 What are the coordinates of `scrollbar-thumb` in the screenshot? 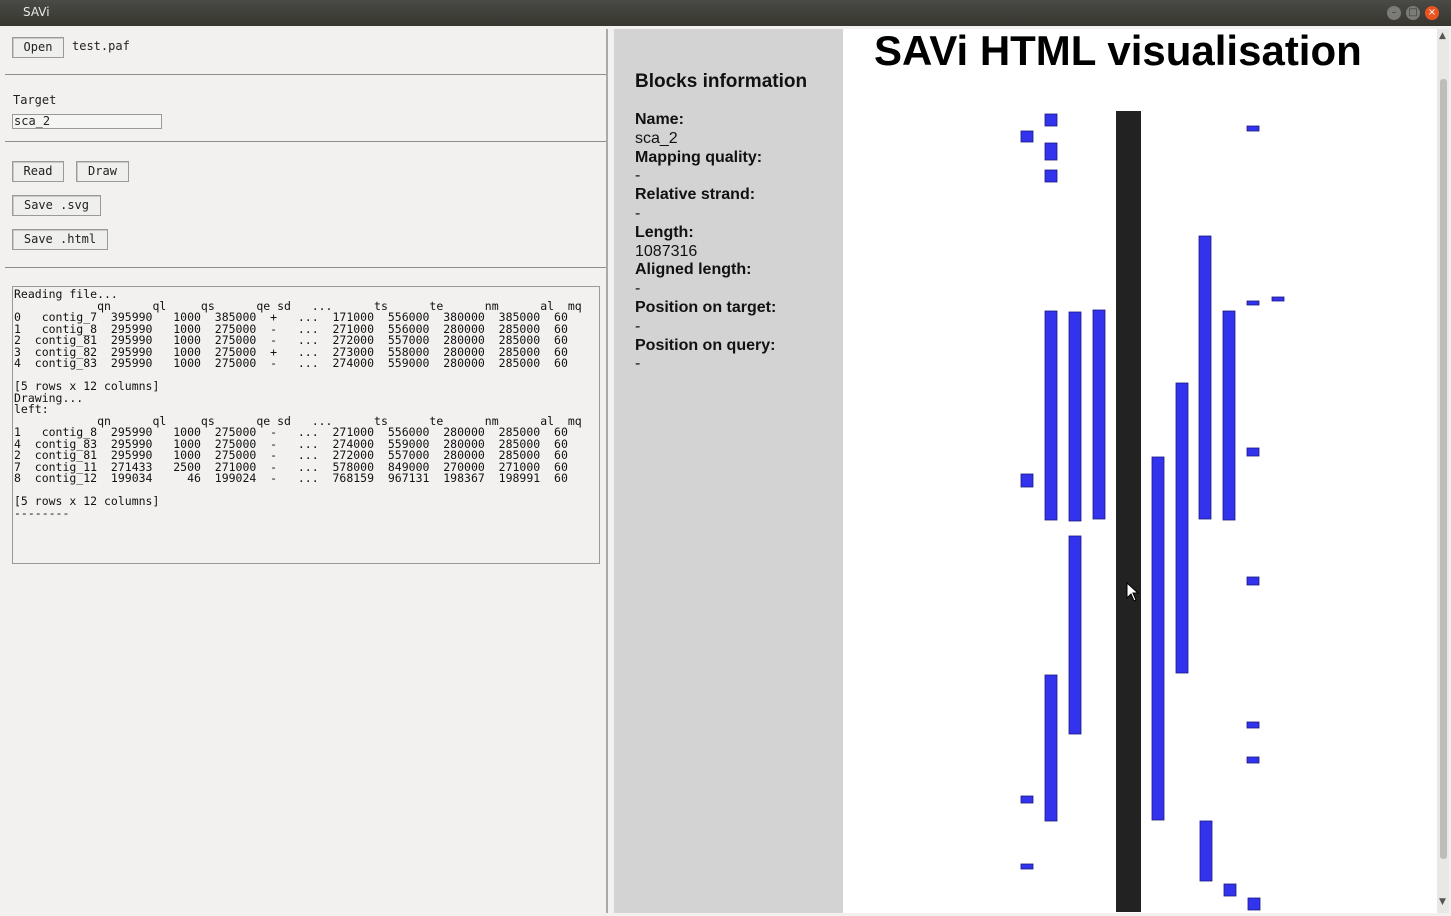 It's located at (1443, 469).